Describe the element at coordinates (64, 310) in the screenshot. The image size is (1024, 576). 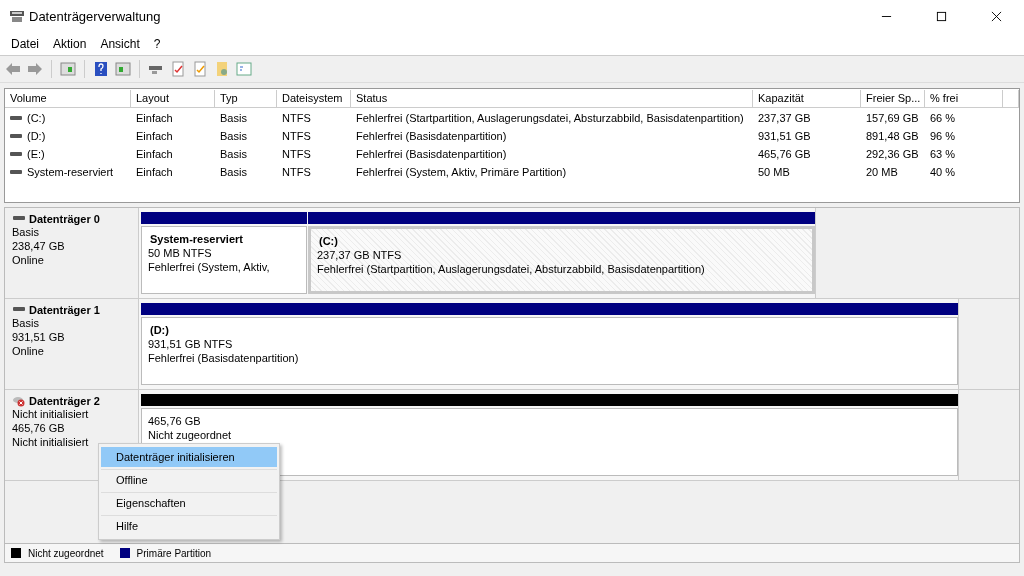
I see `disk-name: Datenträger 1` at that location.